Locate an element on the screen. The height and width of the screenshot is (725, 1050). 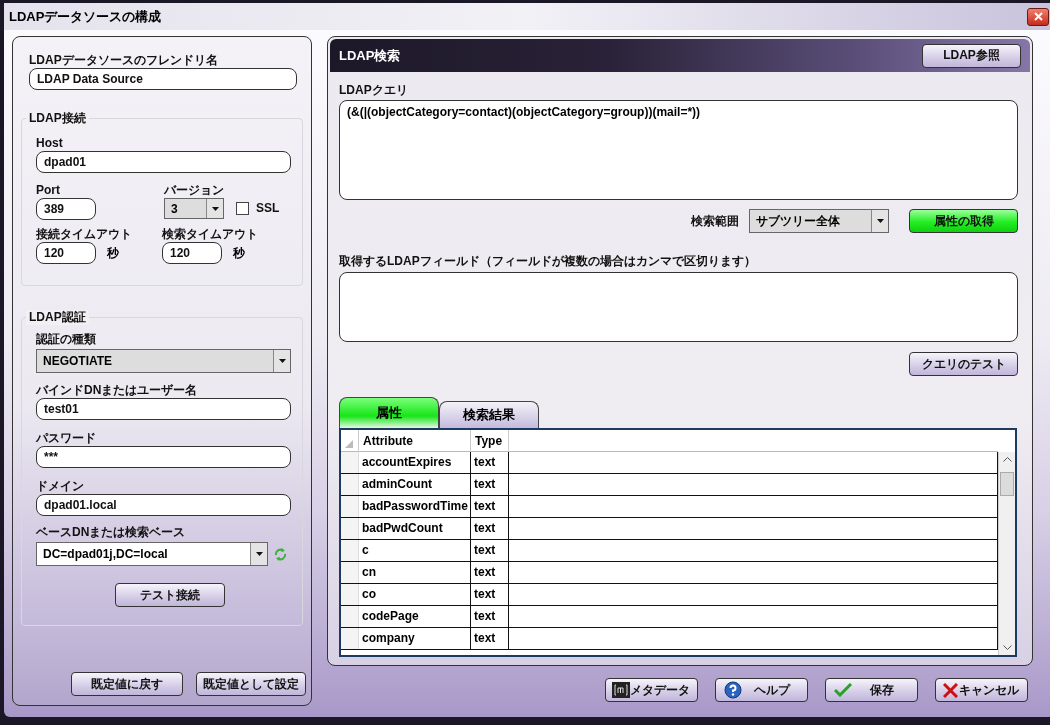
table-cell: accountExpires is located at coordinates (415, 462).